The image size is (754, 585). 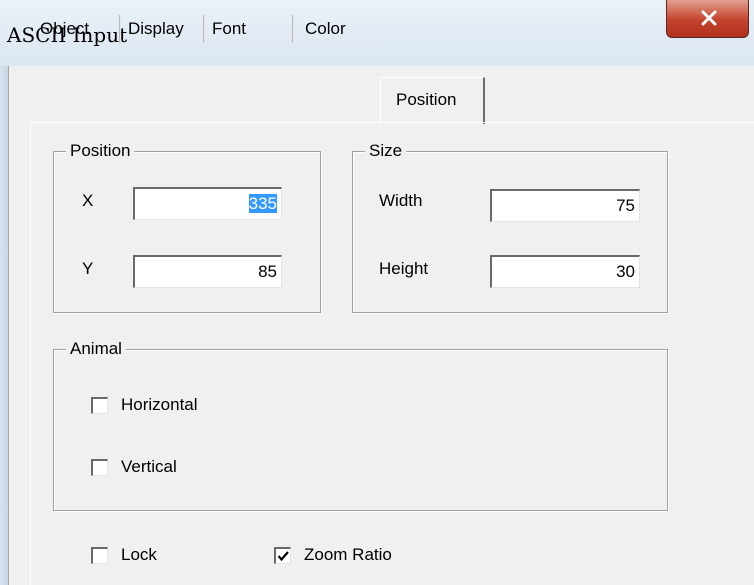 I want to click on close-icon, so click(x=709, y=18).